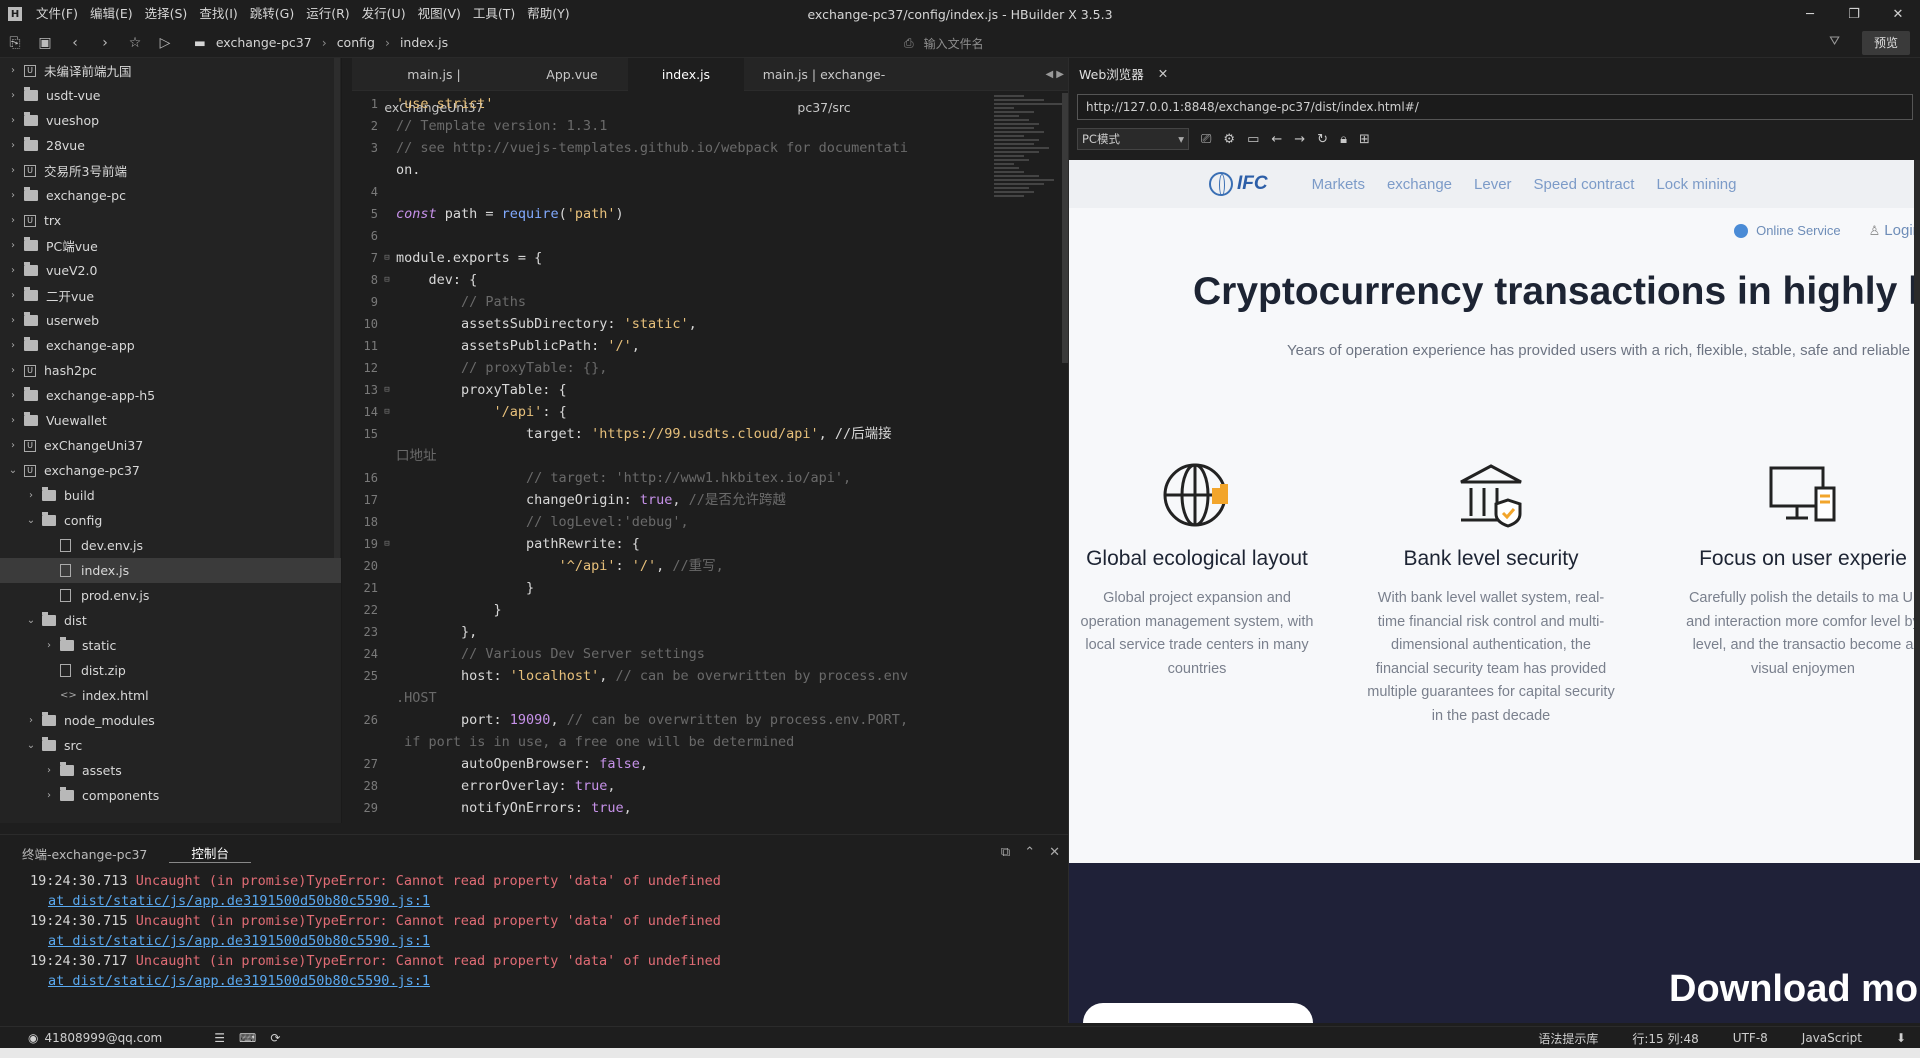  What do you see at coordinates (327, 14) in the screenshot?
I see `menu-item: 运行(R)` at bounding box center [327, 14].